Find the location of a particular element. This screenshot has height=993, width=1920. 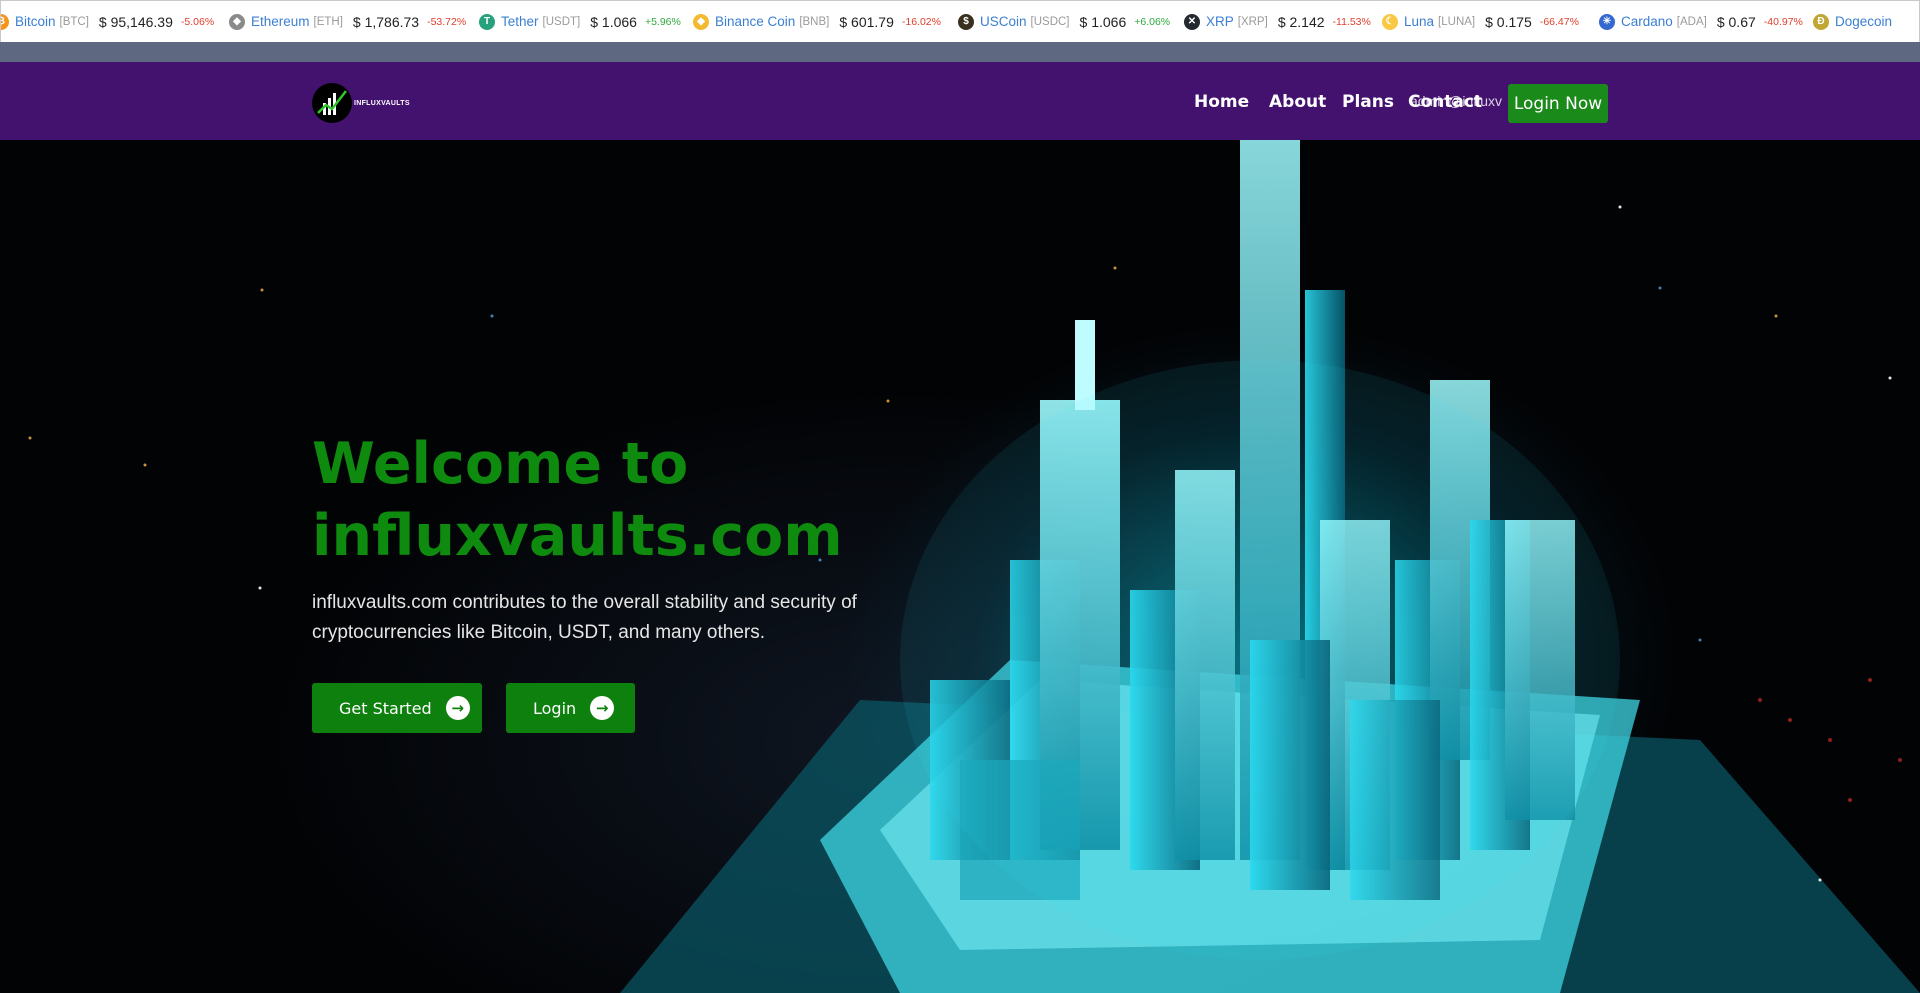

luna-icon: ☾ is located at coordinates (1390, 21).